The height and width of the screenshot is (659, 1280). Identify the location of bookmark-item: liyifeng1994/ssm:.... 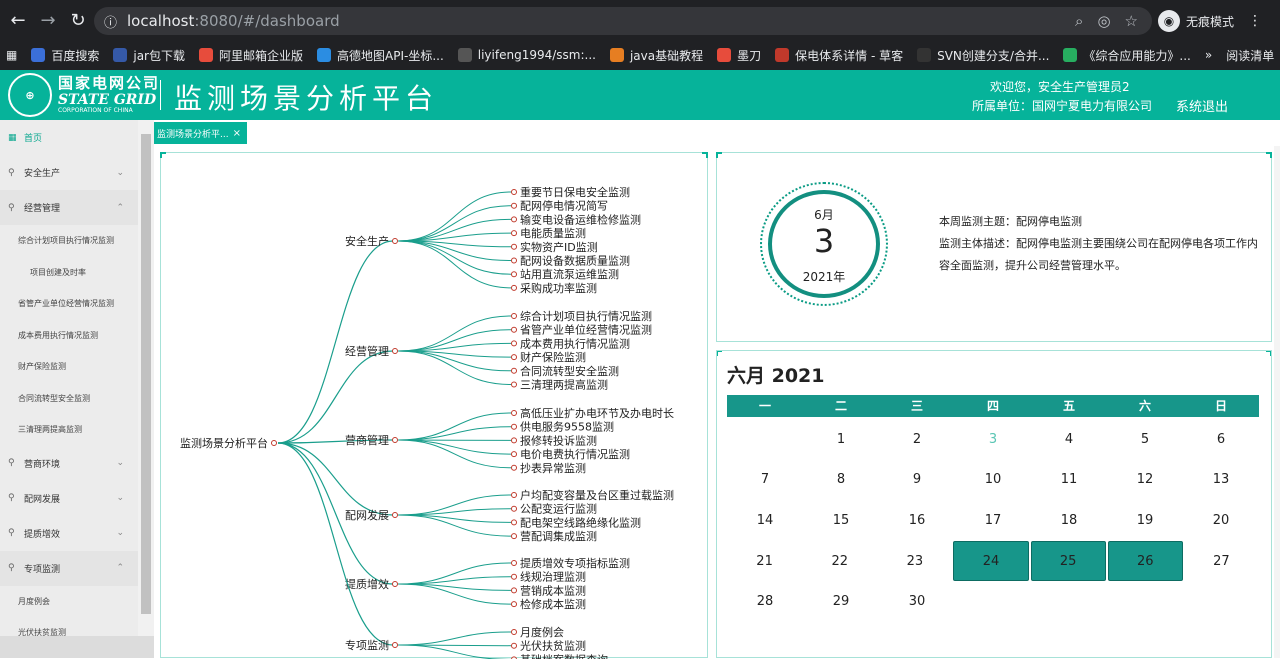
(527, 55).